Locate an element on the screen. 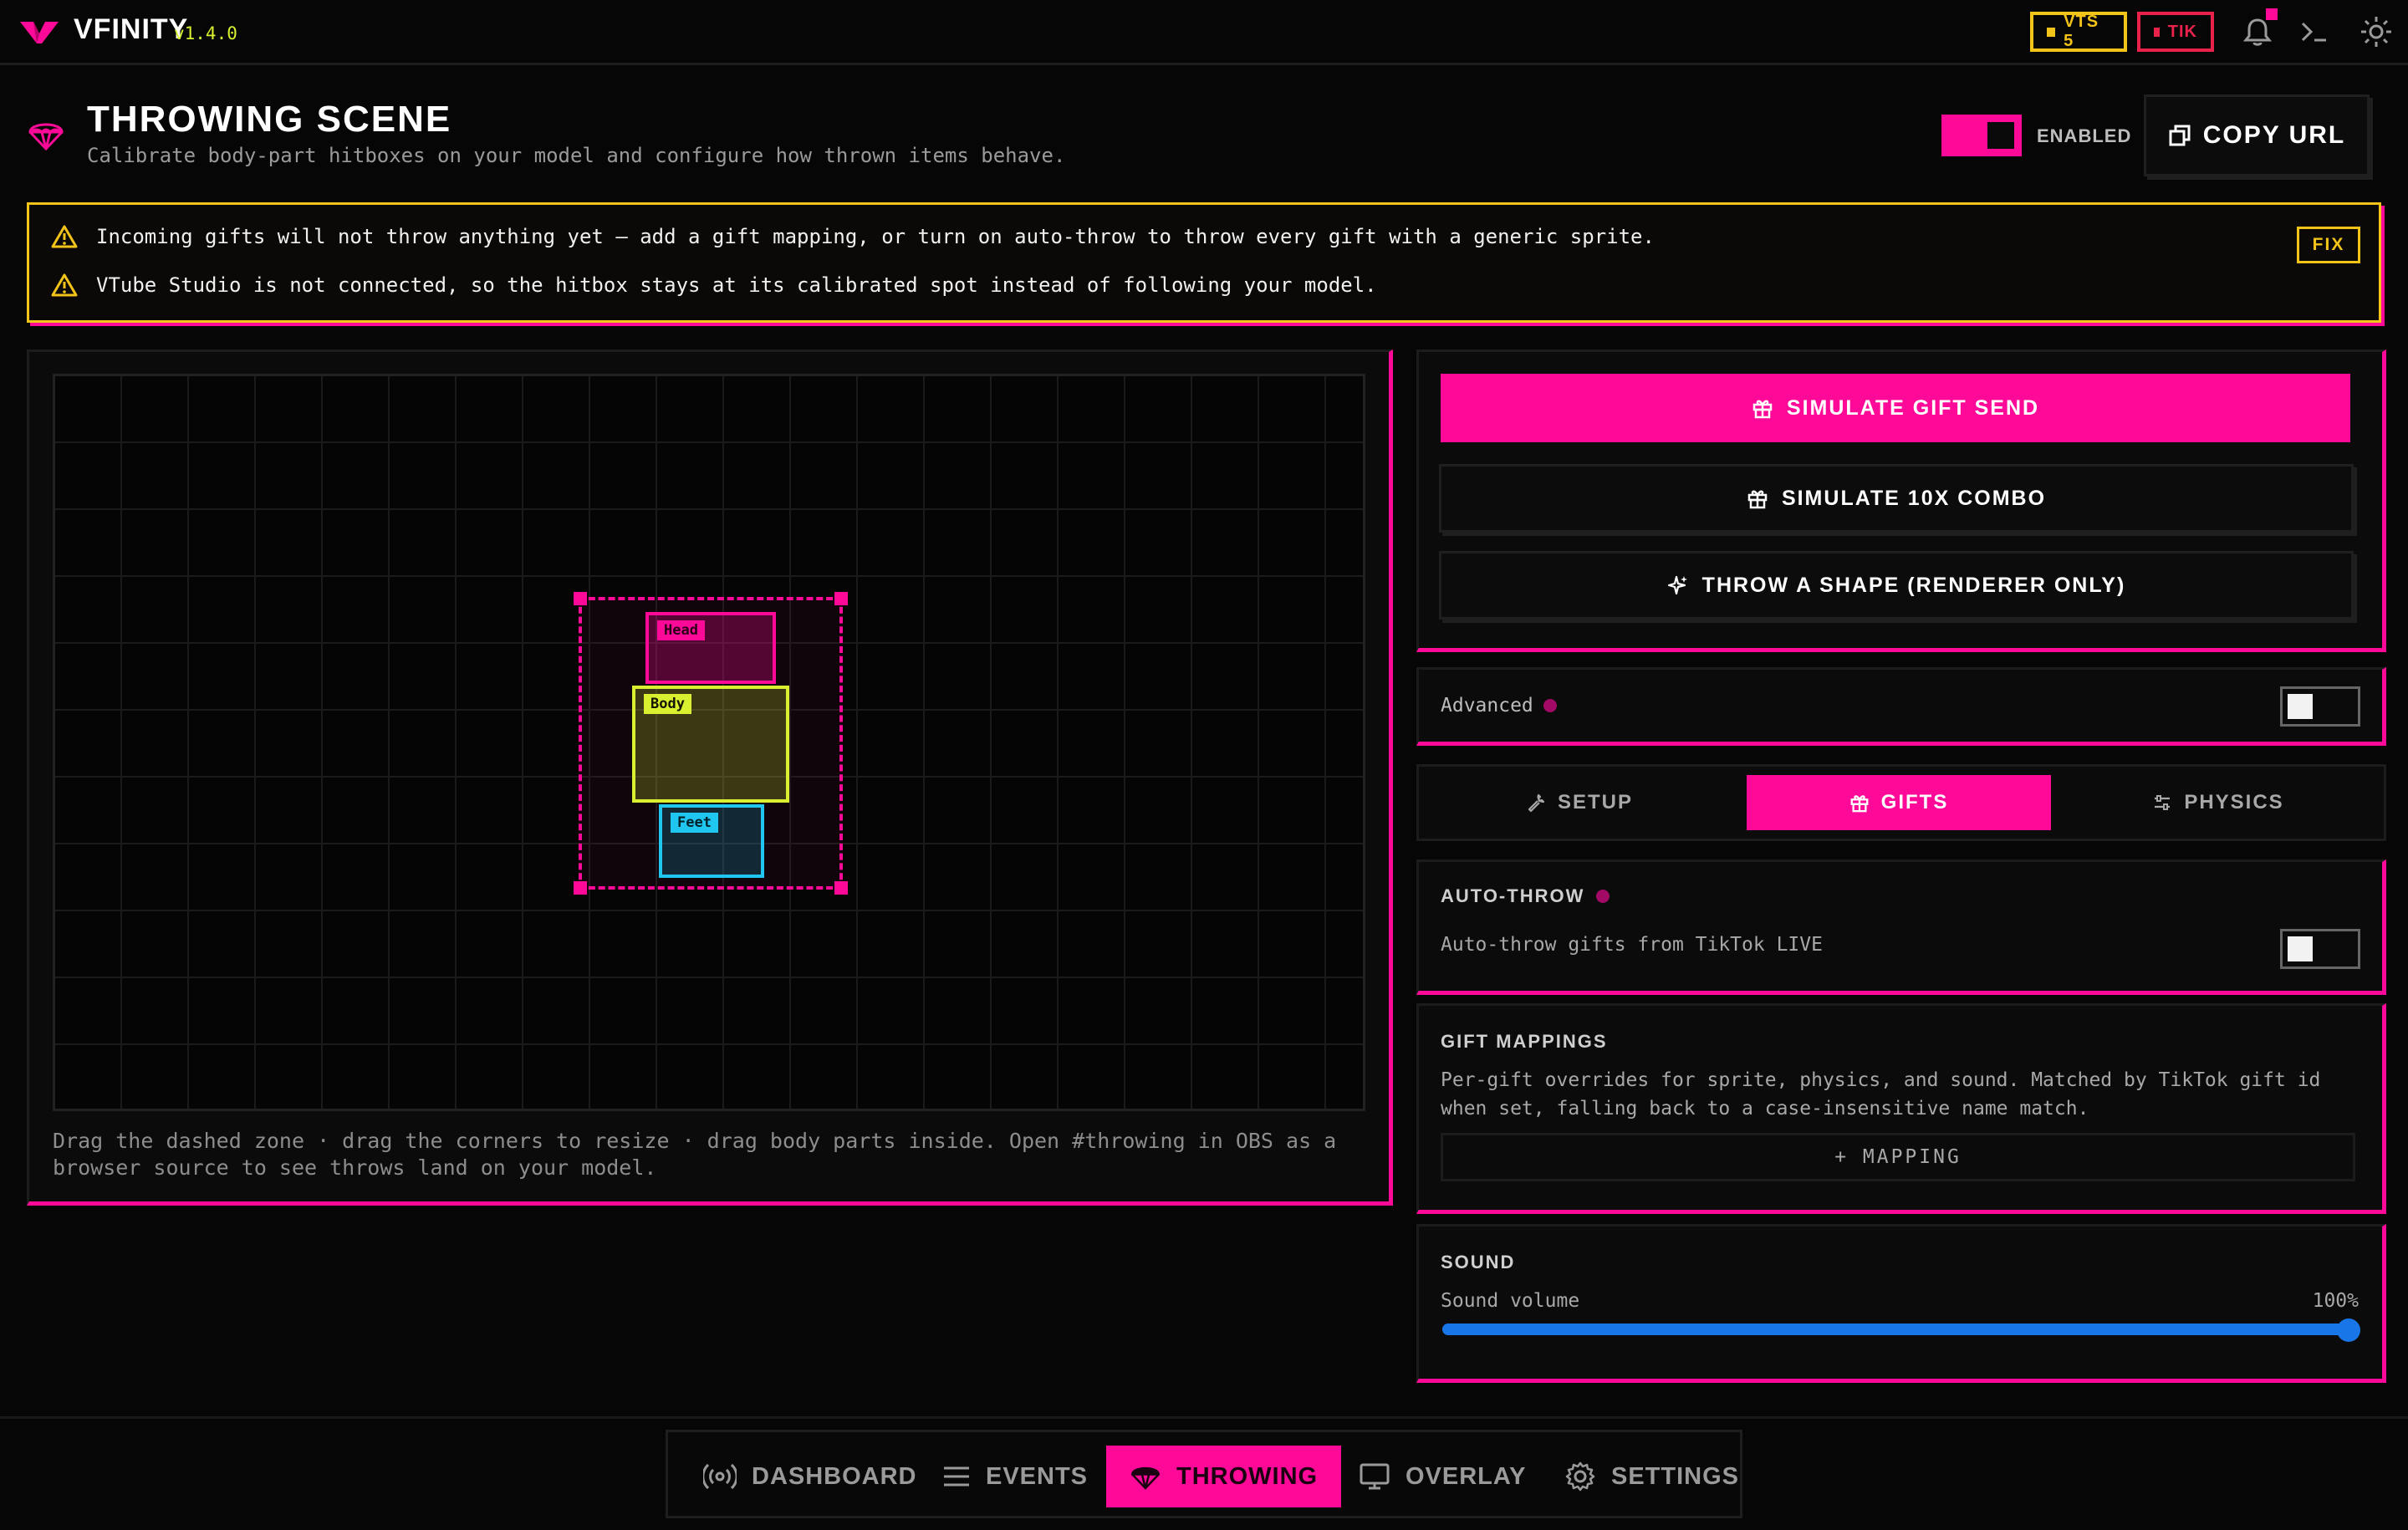  sound-title: SOUND is located at coordinates (1479, 1262).